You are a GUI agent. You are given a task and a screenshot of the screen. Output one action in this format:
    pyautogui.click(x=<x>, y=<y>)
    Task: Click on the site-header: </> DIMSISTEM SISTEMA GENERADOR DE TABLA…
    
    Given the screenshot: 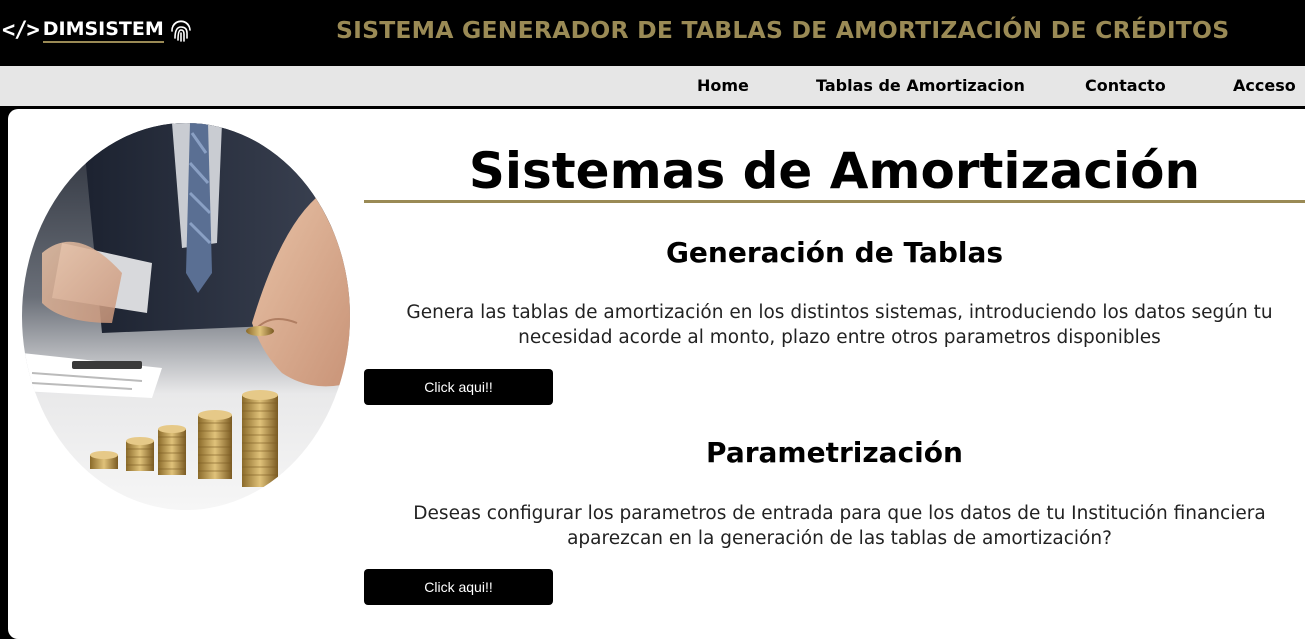 What is the action you would take?
    pyautogui.click(x=652, y=33)
    